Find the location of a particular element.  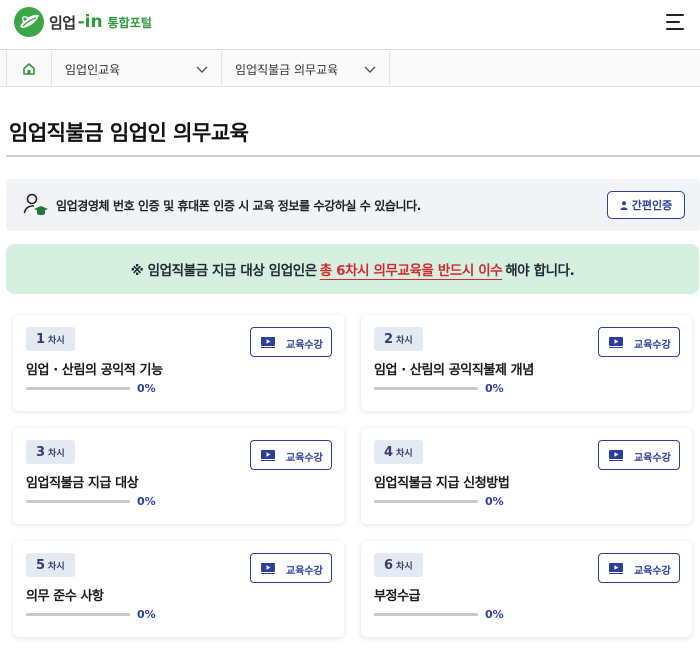

breadcrumb-label: 임업직불금 의무교육 is located at coordinates (287, 69).